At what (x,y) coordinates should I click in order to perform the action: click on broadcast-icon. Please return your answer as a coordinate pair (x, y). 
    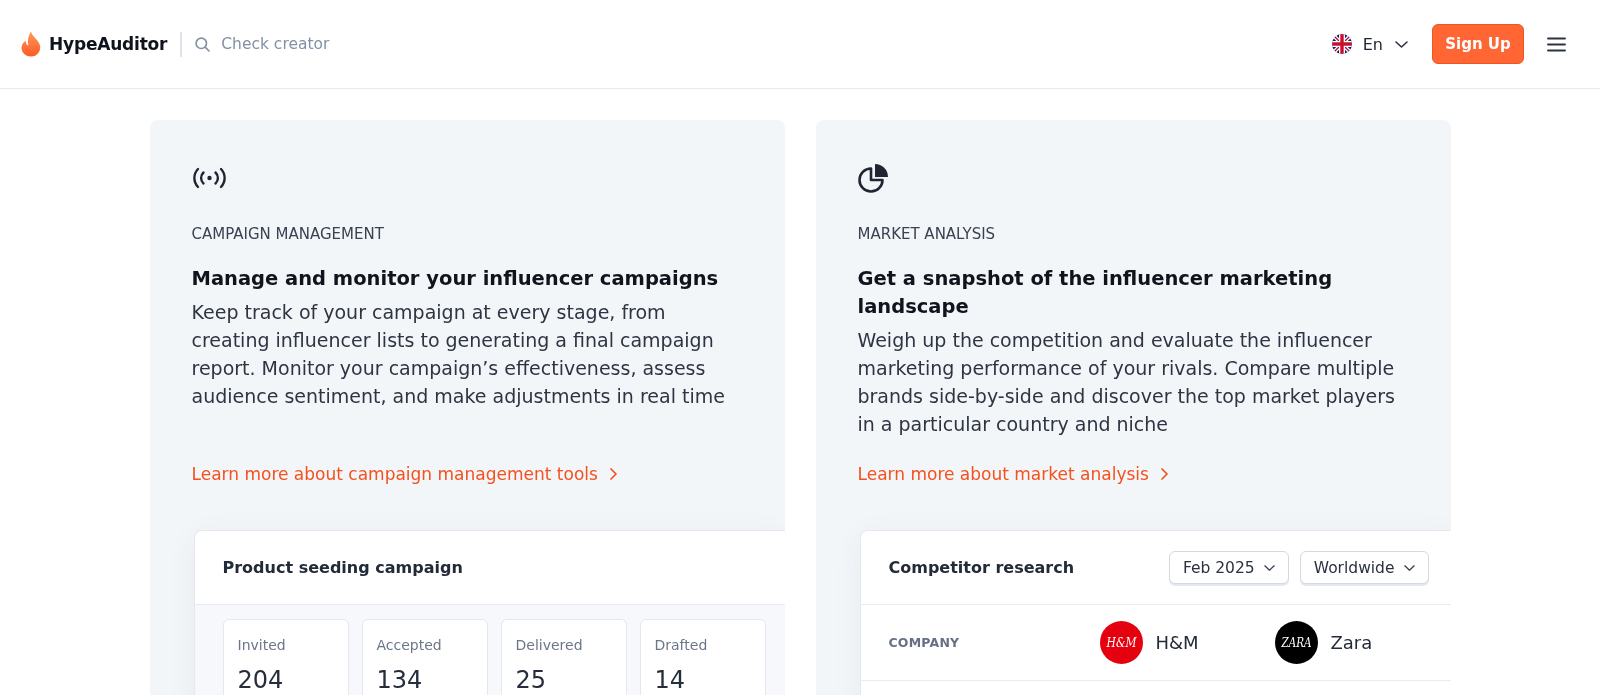
    Looking at the image, I should click on (209, 178).